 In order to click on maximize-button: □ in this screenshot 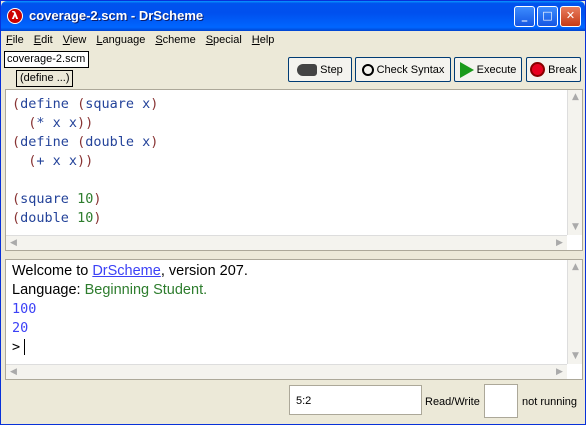, I will do `click(547, 16)`.